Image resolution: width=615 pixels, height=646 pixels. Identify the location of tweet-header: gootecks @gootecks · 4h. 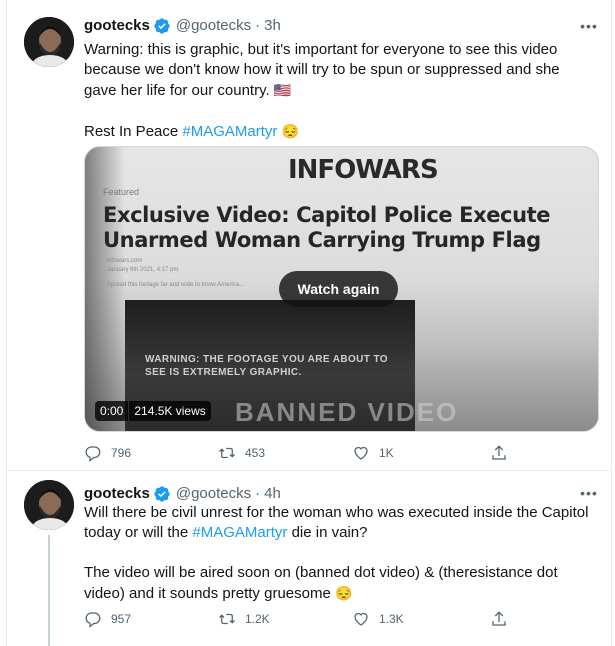
(182, 494).